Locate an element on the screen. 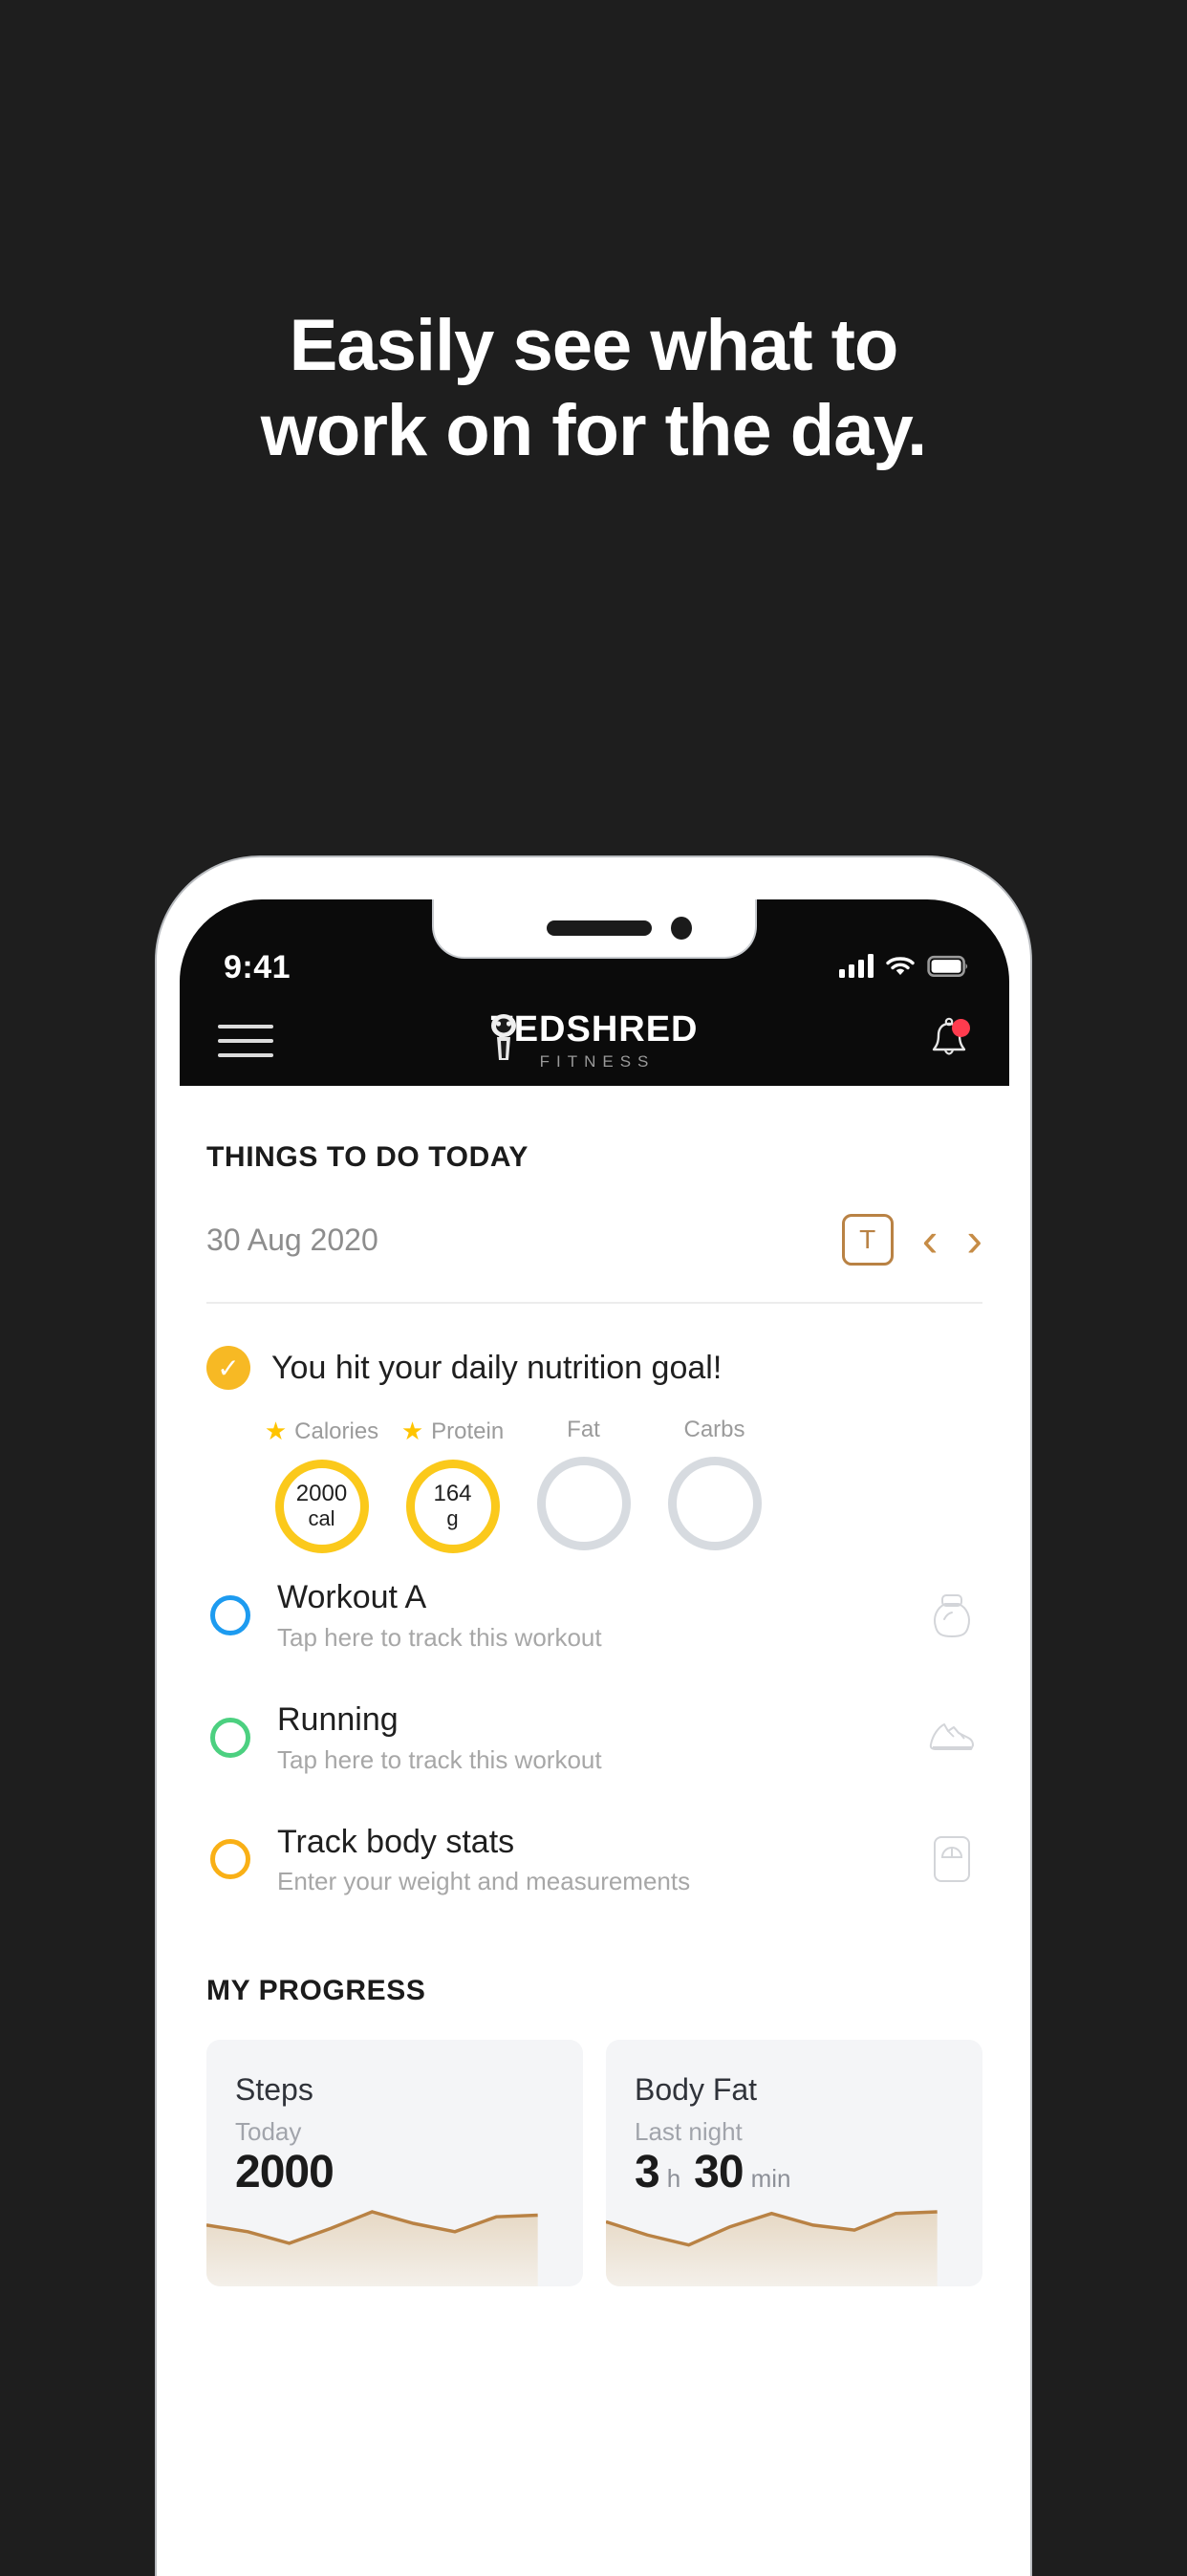 The image size is (1187, 2576). wifi-icon is located at coordinates (900, 966).